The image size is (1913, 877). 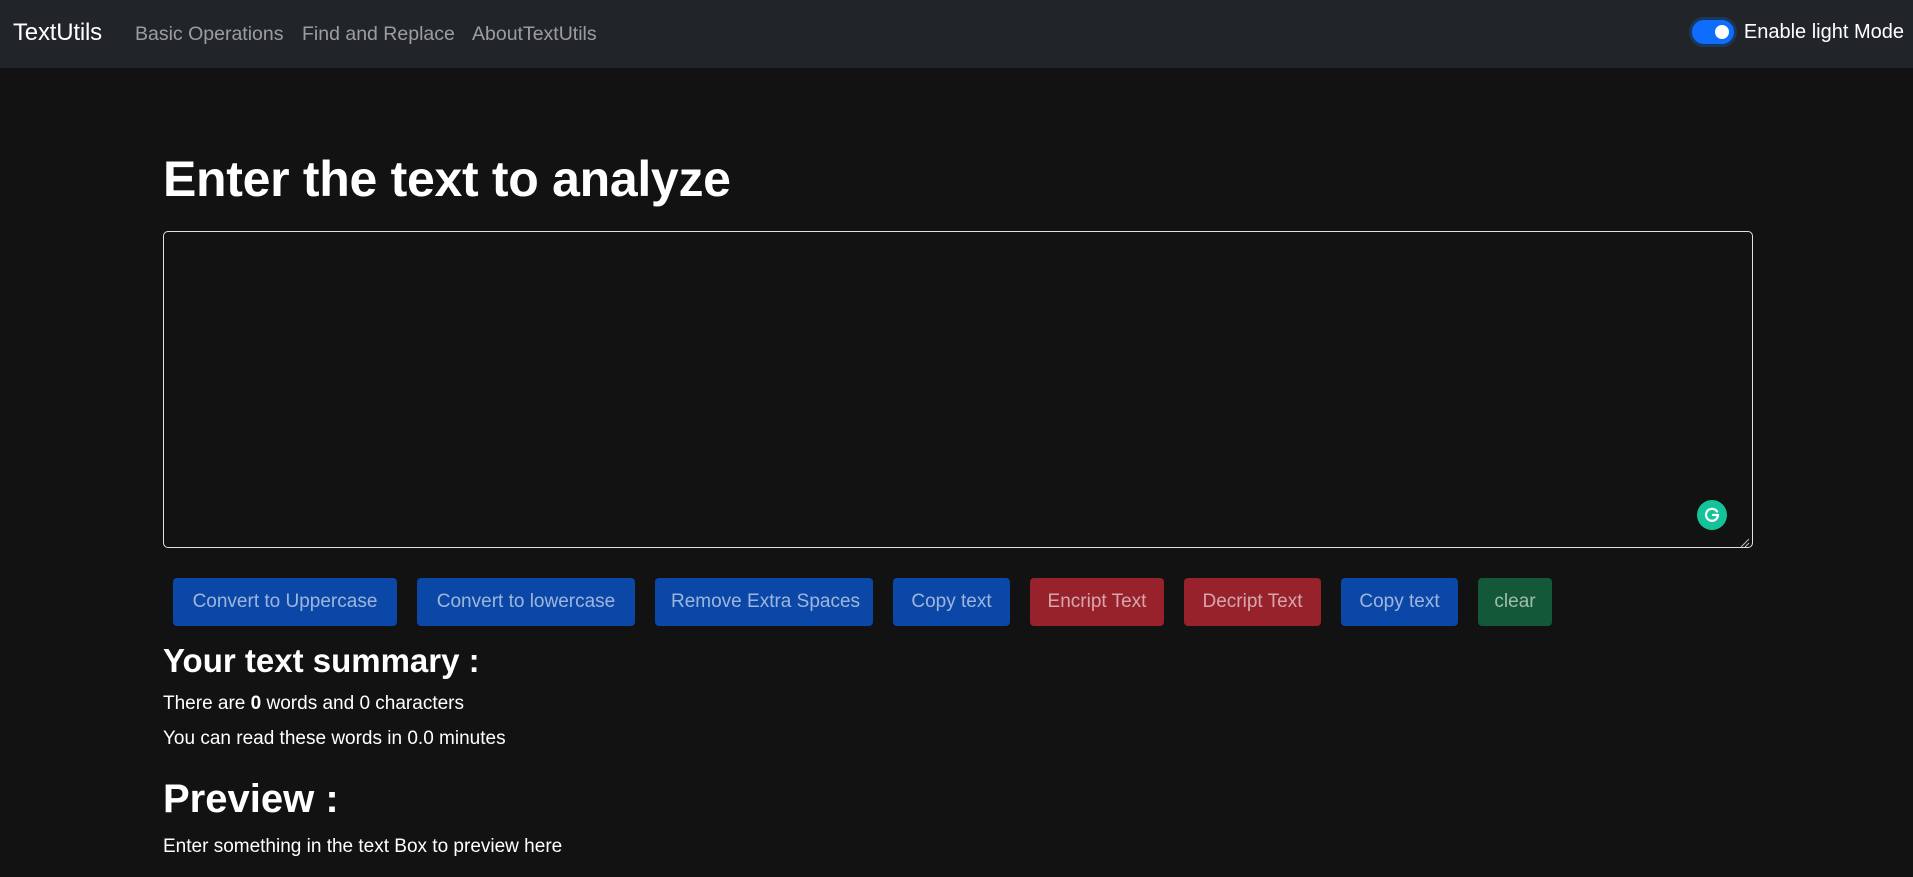 What do you see at coordinates (57, 33) in the screenshot?
I see `brand-logo-text: TextUtils` at bounding box center [57, 33].